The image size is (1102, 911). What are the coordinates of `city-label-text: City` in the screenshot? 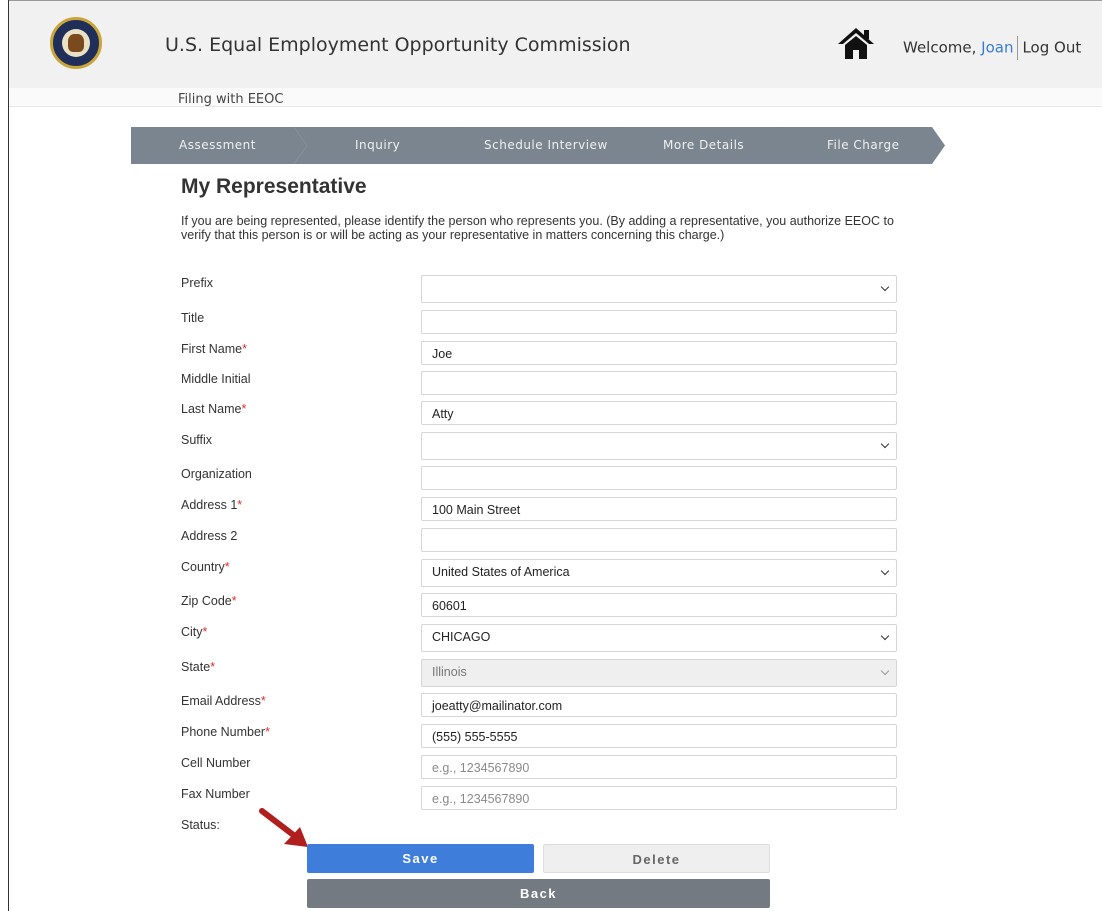 It's located at (192, 632).